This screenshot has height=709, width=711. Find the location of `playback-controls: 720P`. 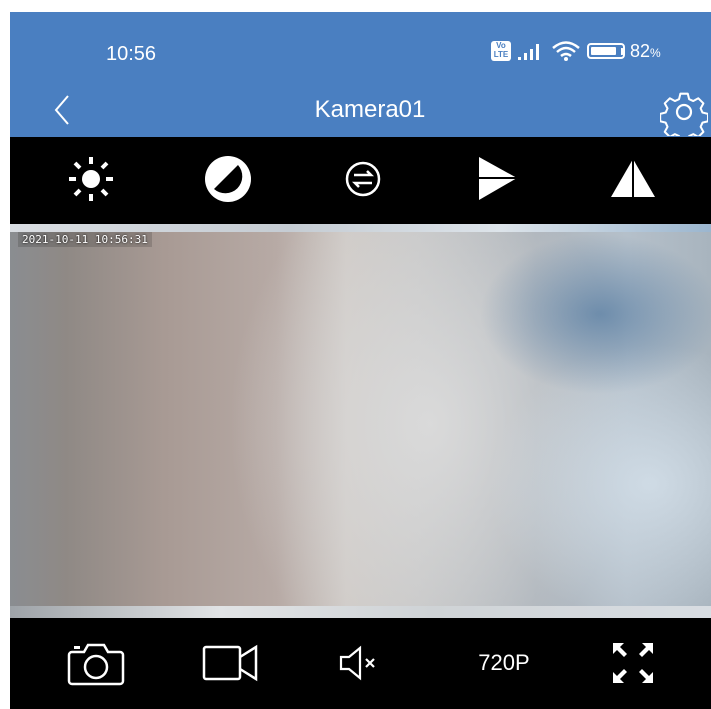

playback-controls: 720P is located at coordinates (360, 663).